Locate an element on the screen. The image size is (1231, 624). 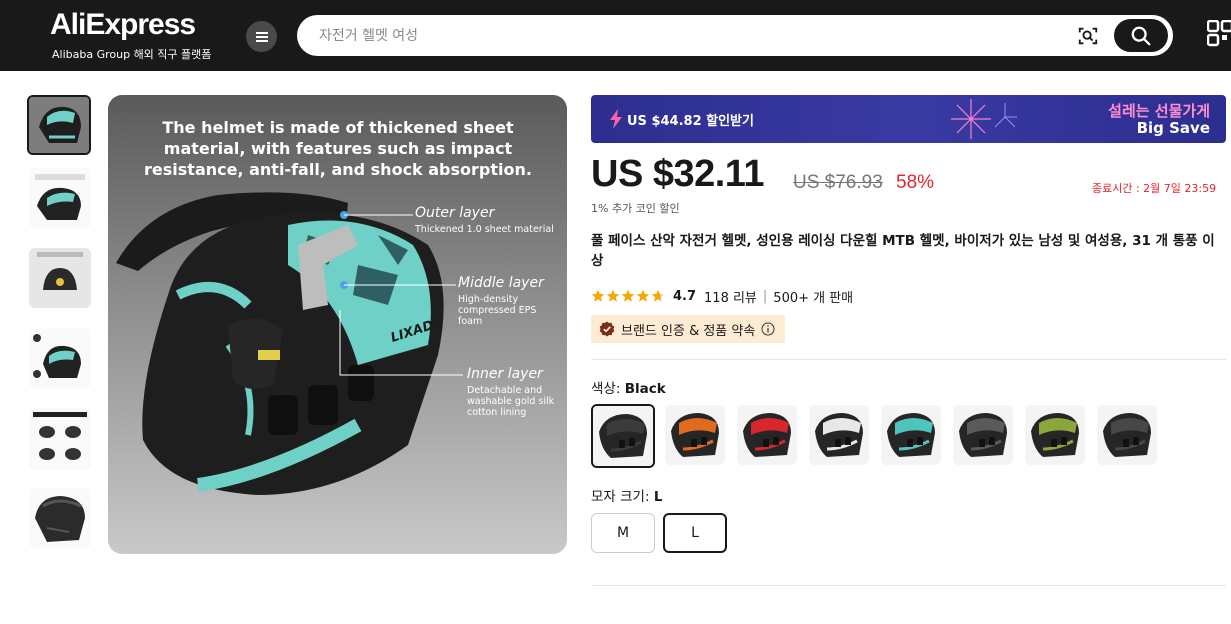
info-icon is located at coordinates (768, 329).